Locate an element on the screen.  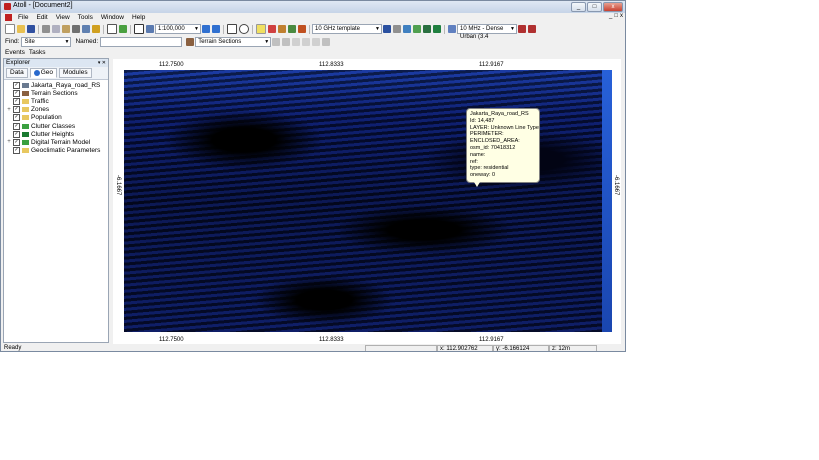
menu-tools: Tools is located at coordinates (85, 17).